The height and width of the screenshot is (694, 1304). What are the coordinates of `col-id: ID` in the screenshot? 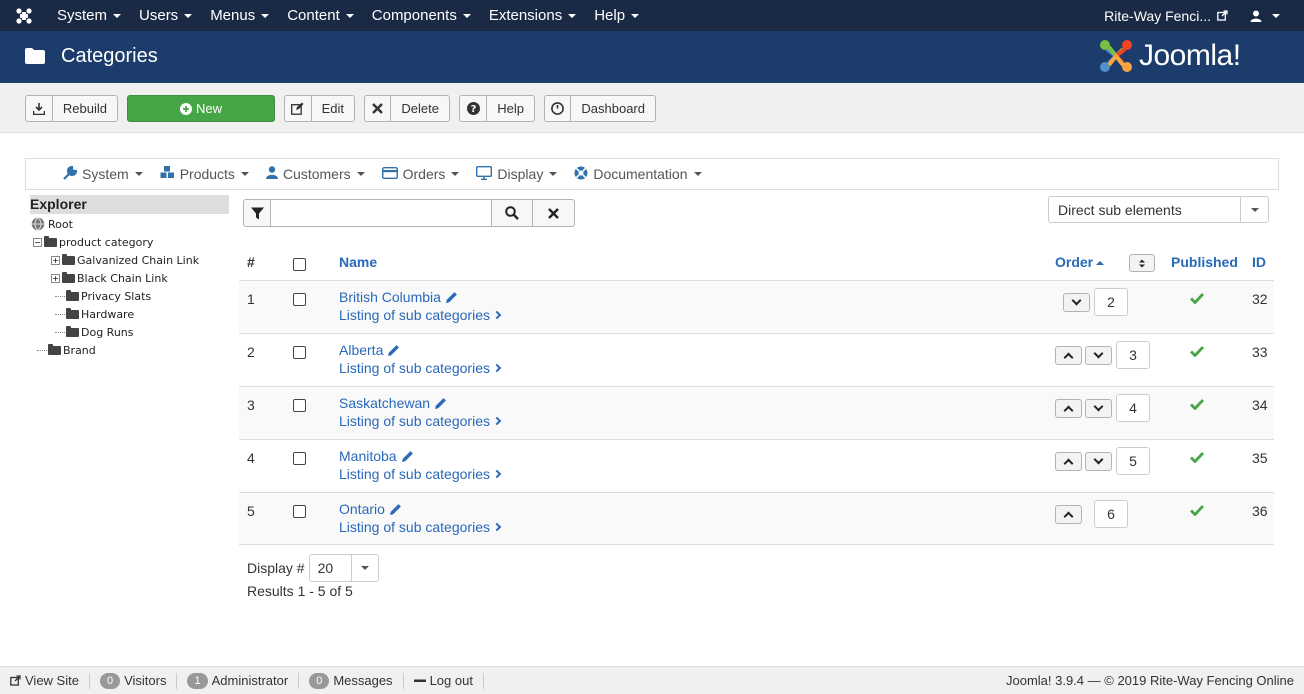 It's located at (1259, 262).